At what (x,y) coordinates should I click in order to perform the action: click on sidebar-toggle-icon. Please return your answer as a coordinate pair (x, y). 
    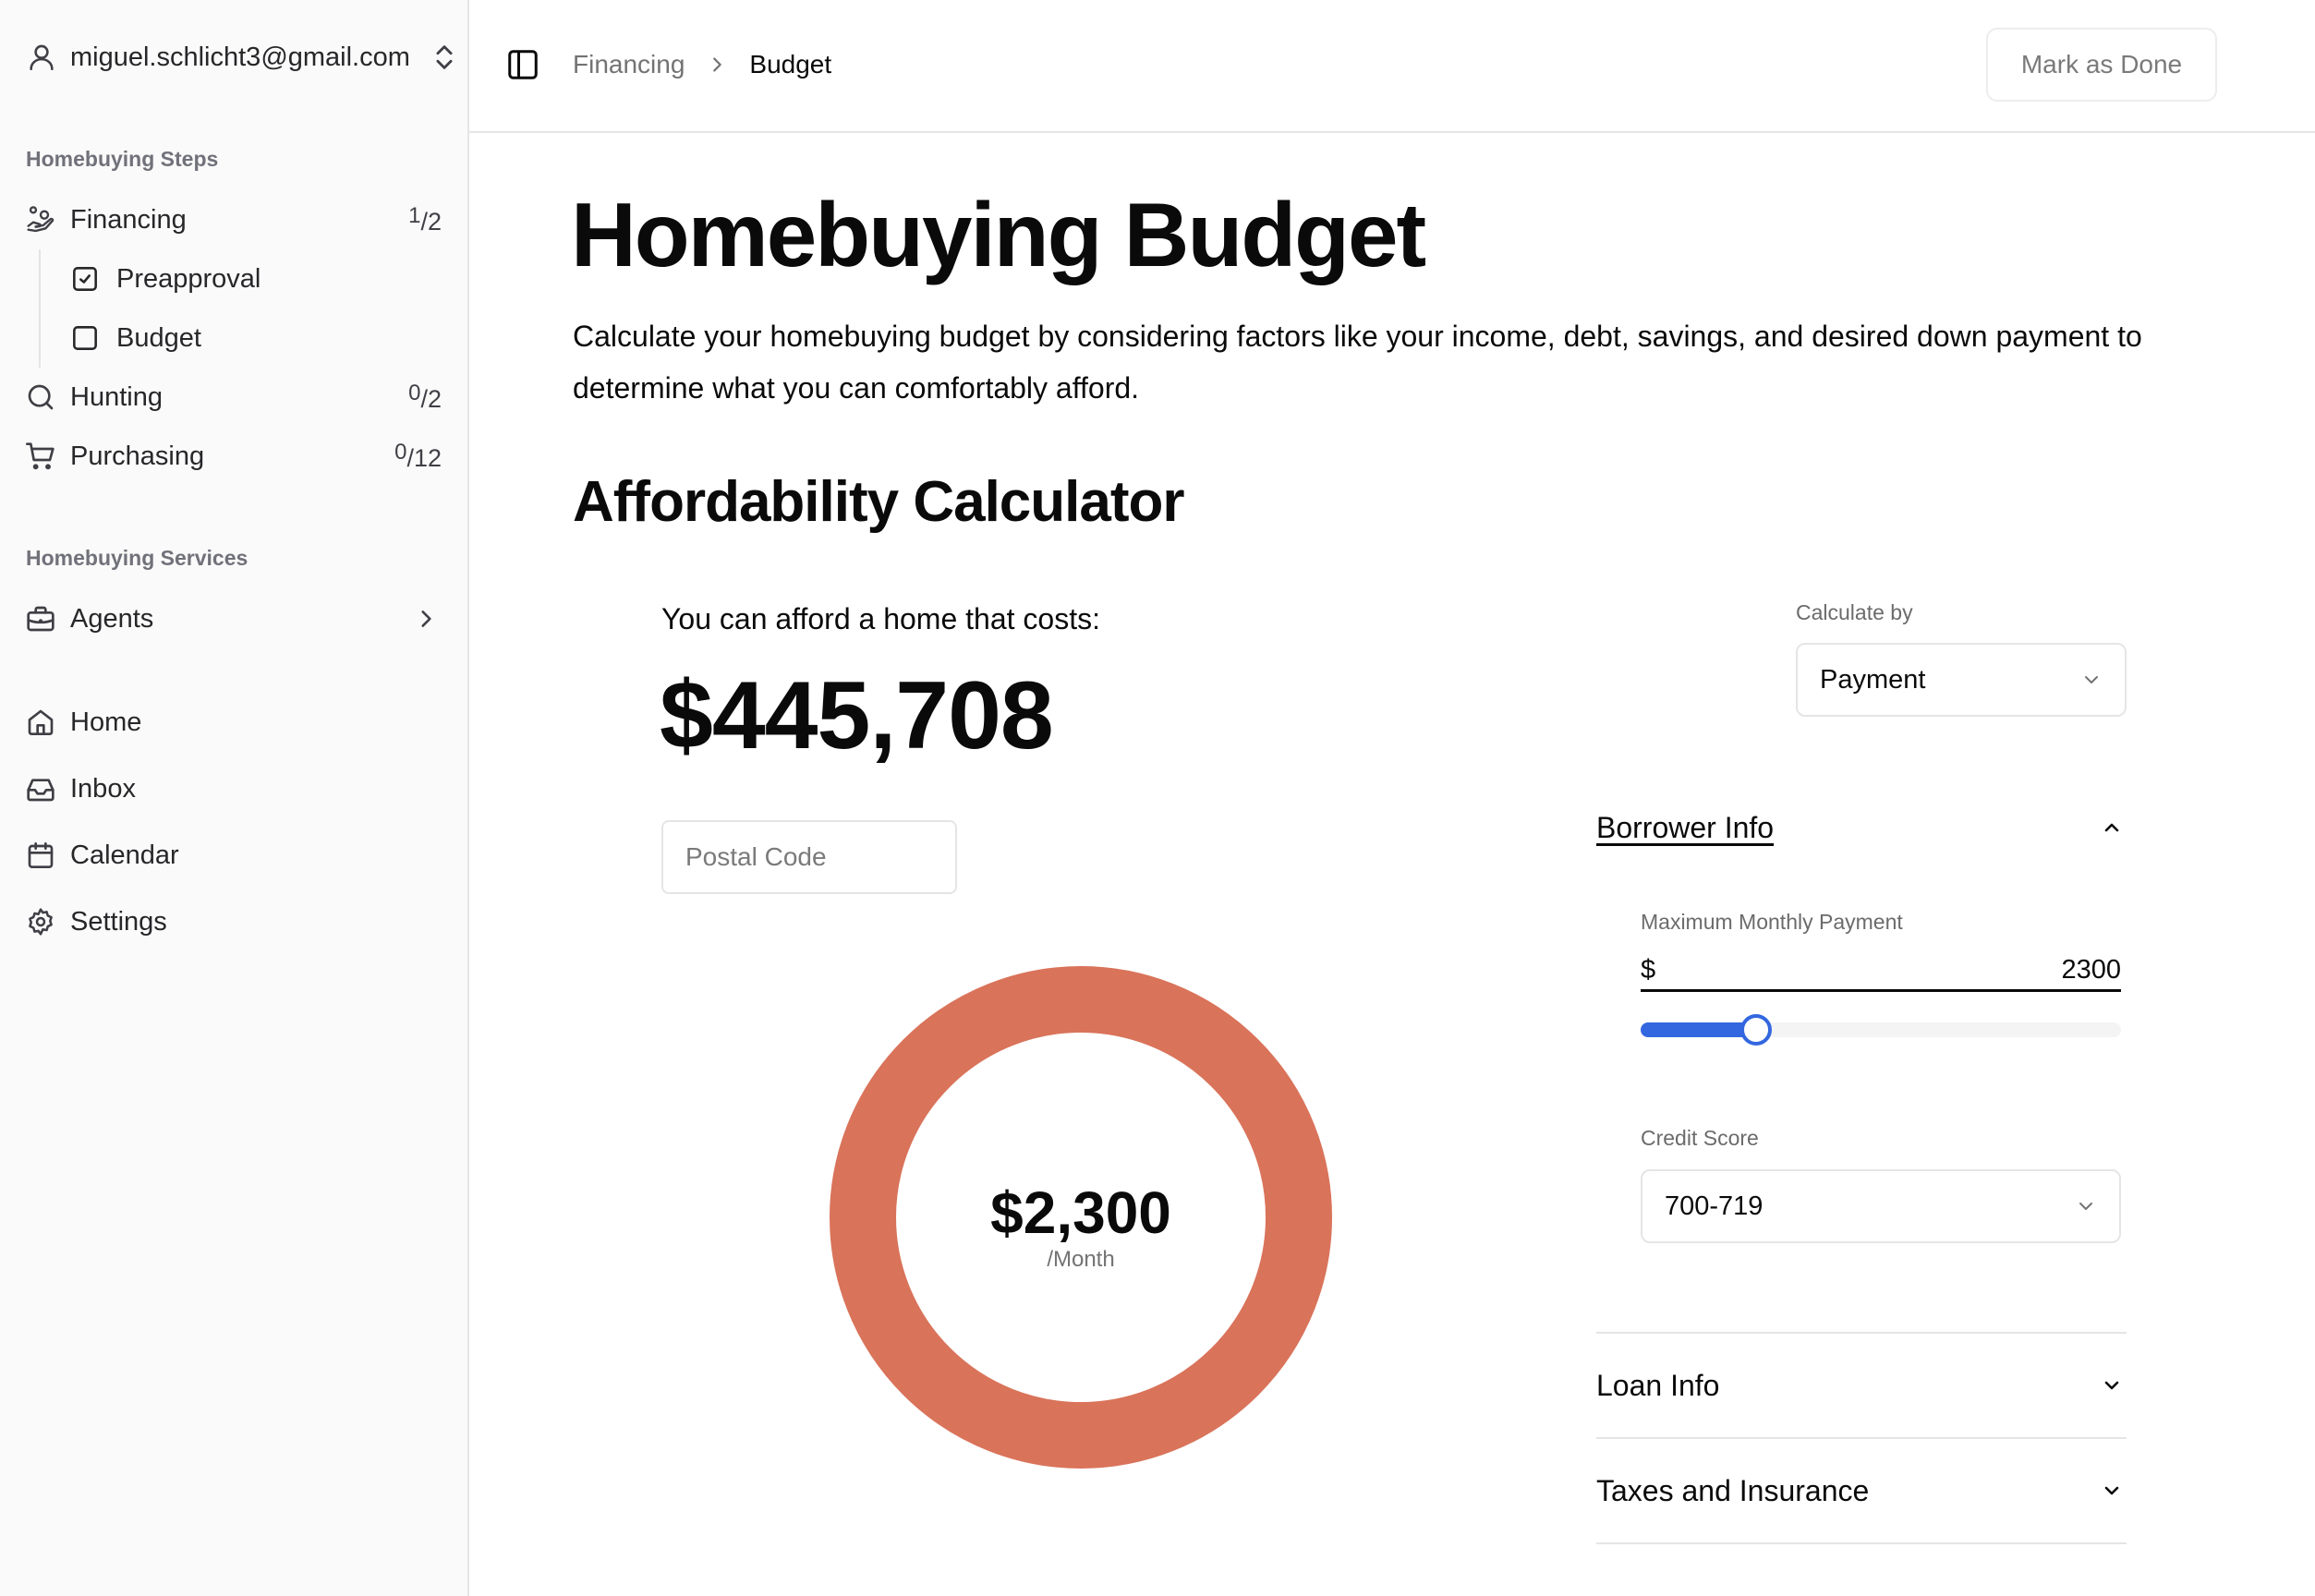
    Looking at the image, I should click on (522, 64).